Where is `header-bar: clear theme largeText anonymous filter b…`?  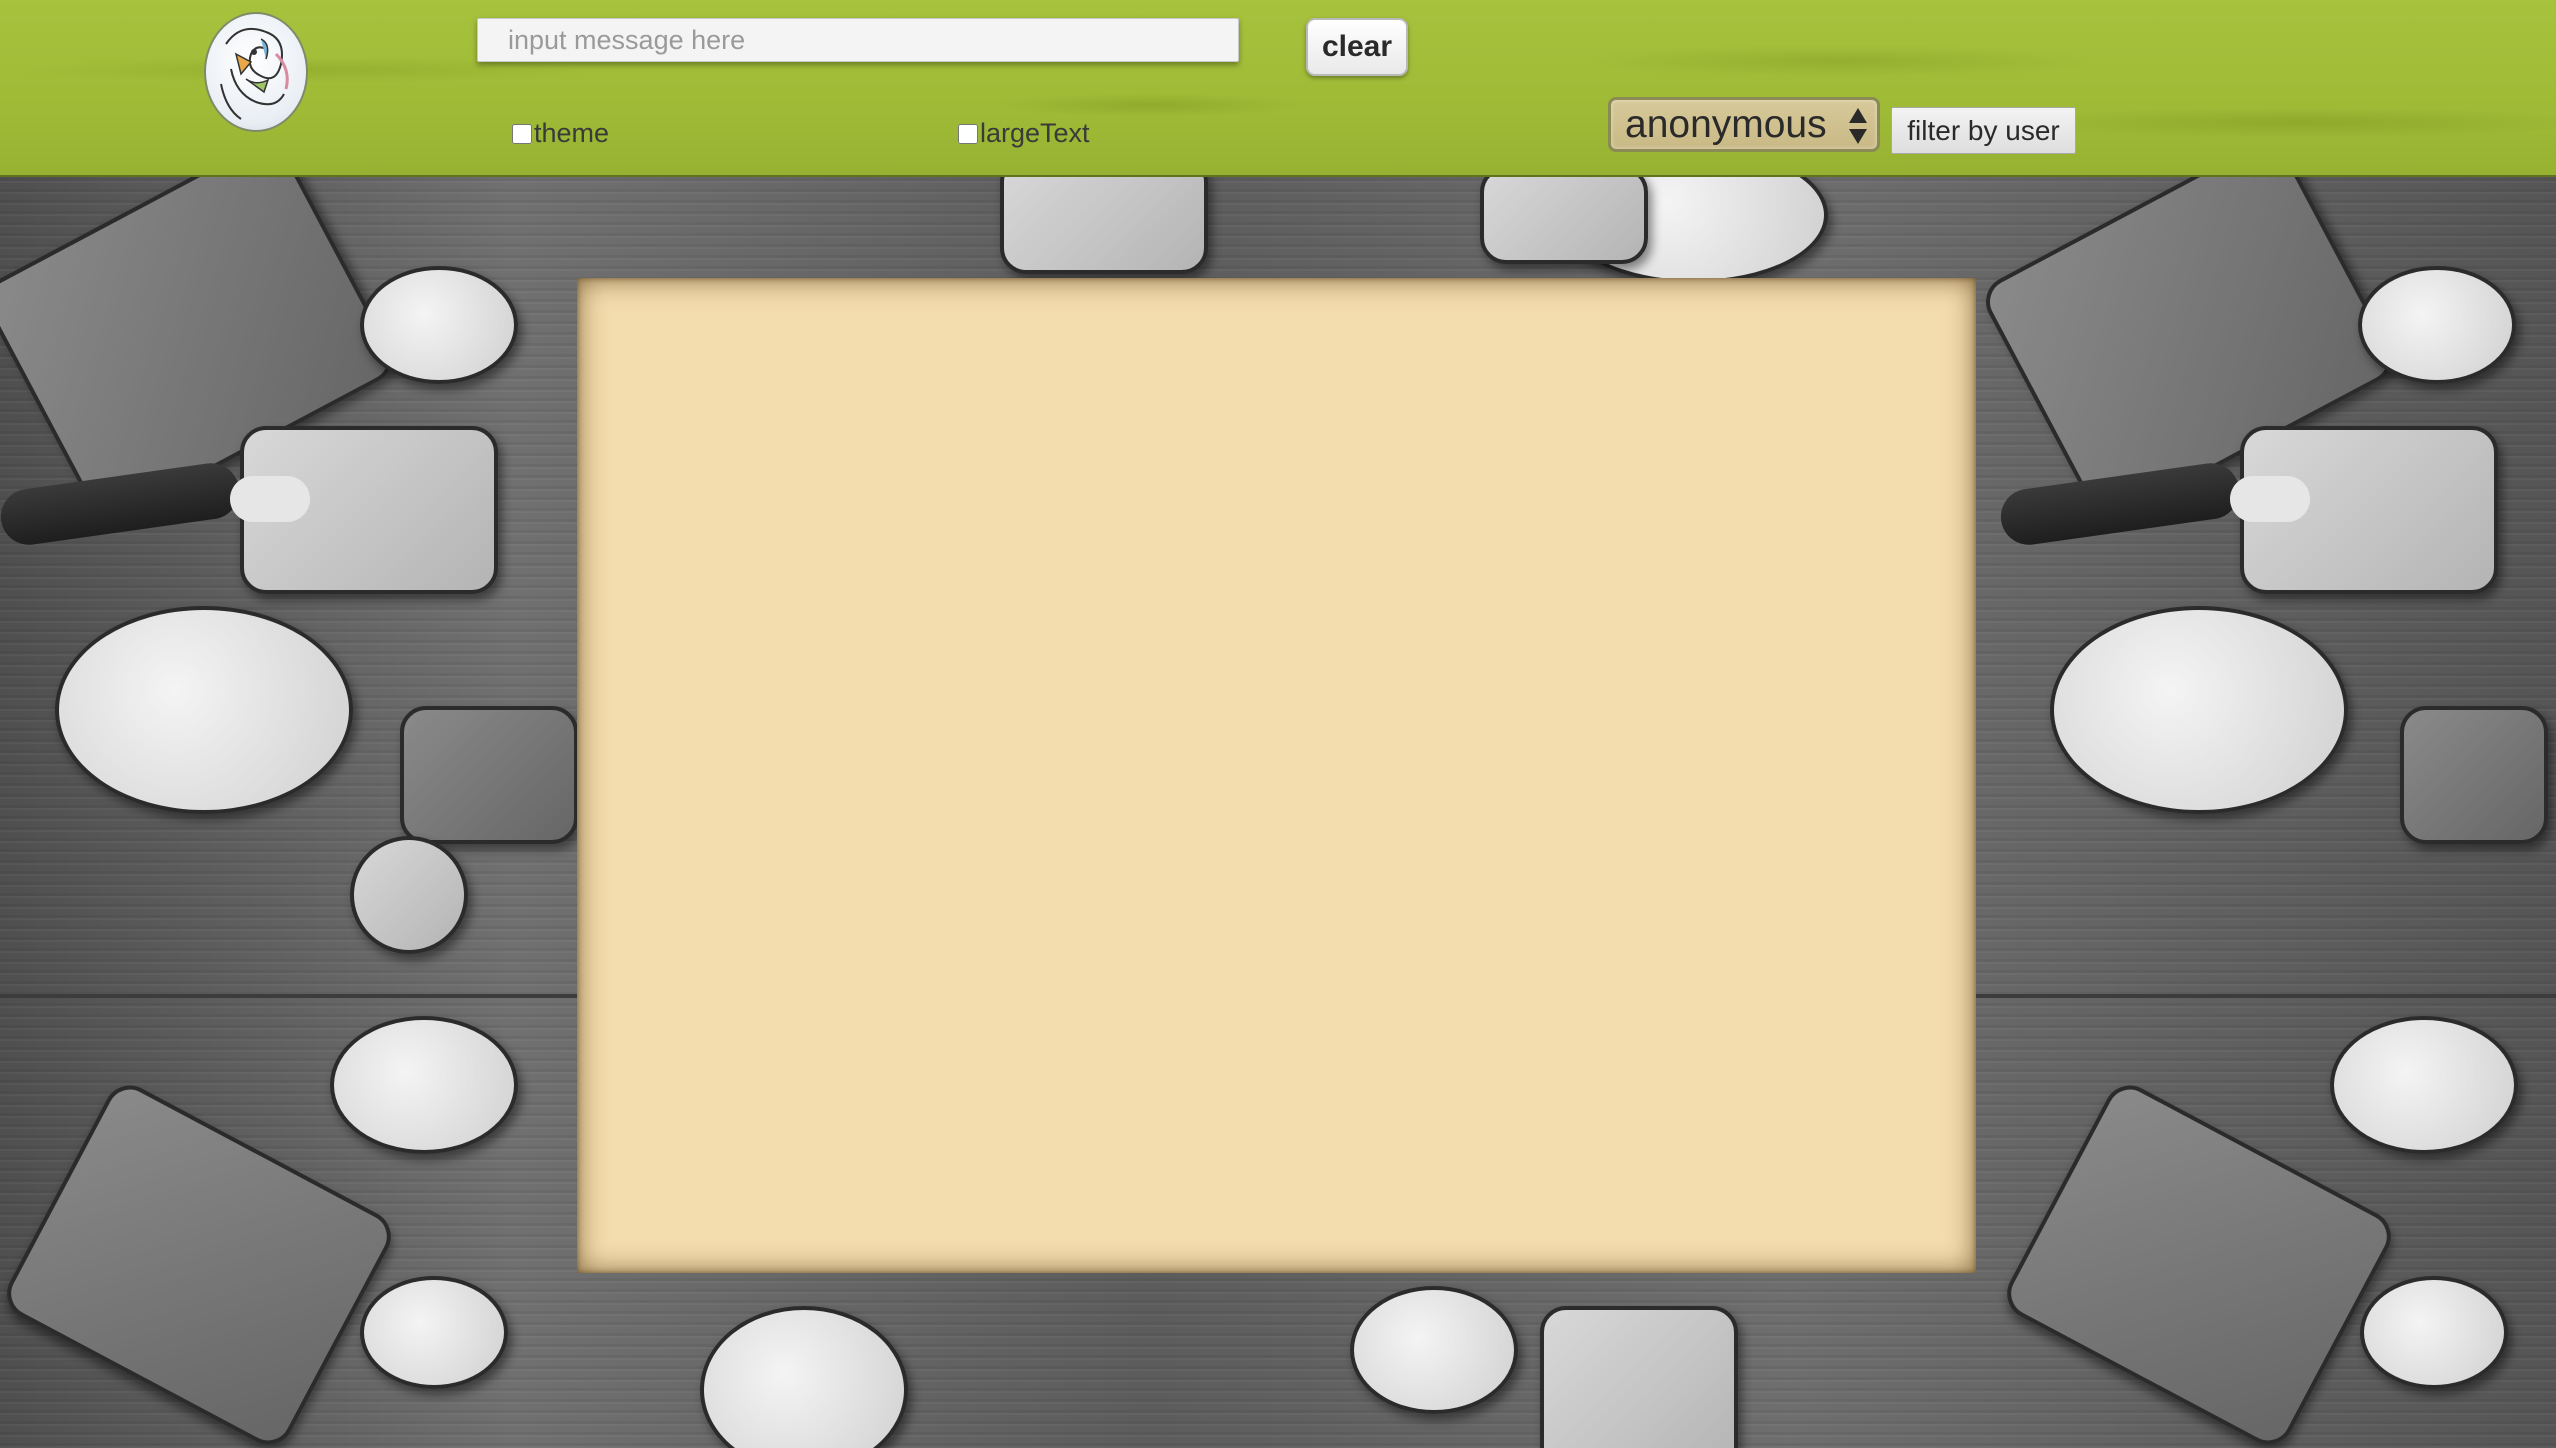 header-bar: clear theme largeText anonymous filter b… is located at coordinates (1278, 88).